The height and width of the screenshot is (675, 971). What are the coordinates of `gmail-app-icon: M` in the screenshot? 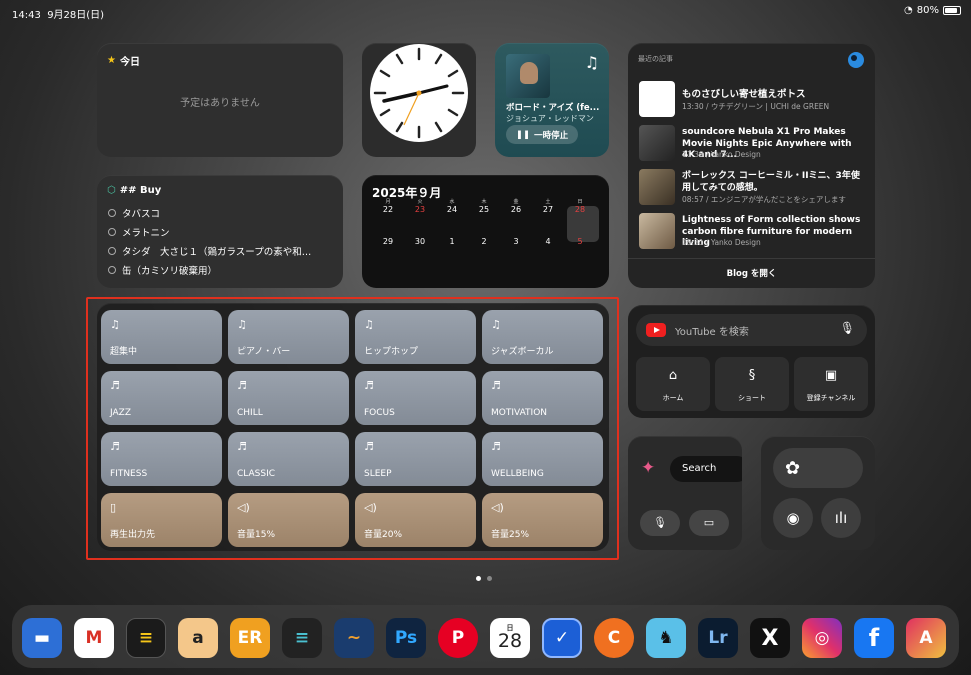 It's located at (94, 638).